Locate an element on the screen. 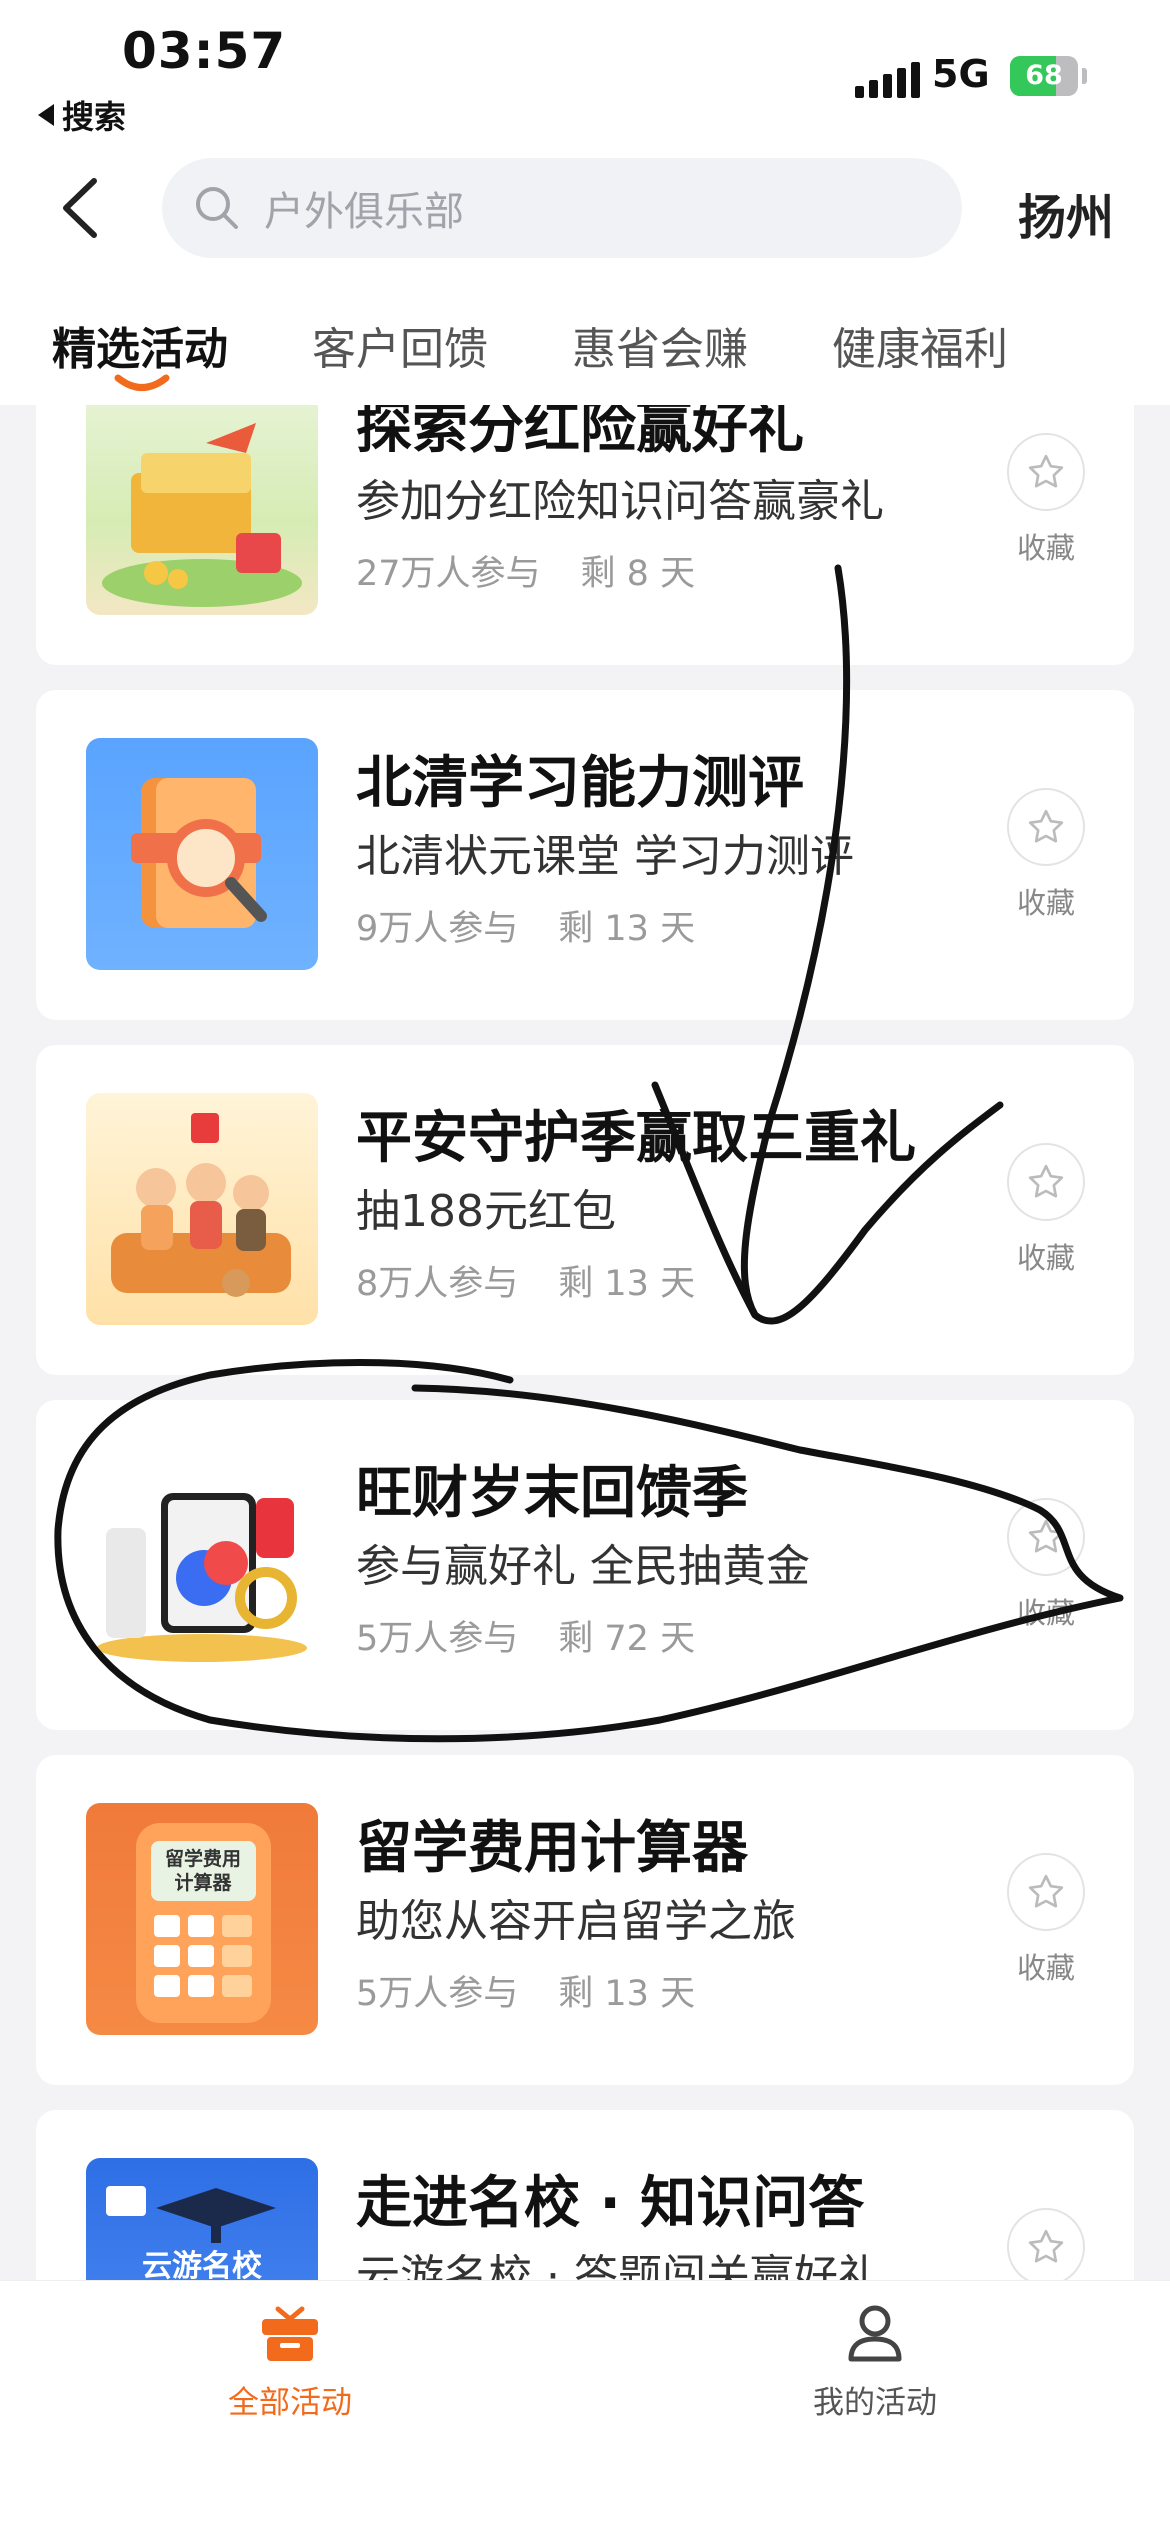  gift-box-icon is located at coordinates (290, 2333).